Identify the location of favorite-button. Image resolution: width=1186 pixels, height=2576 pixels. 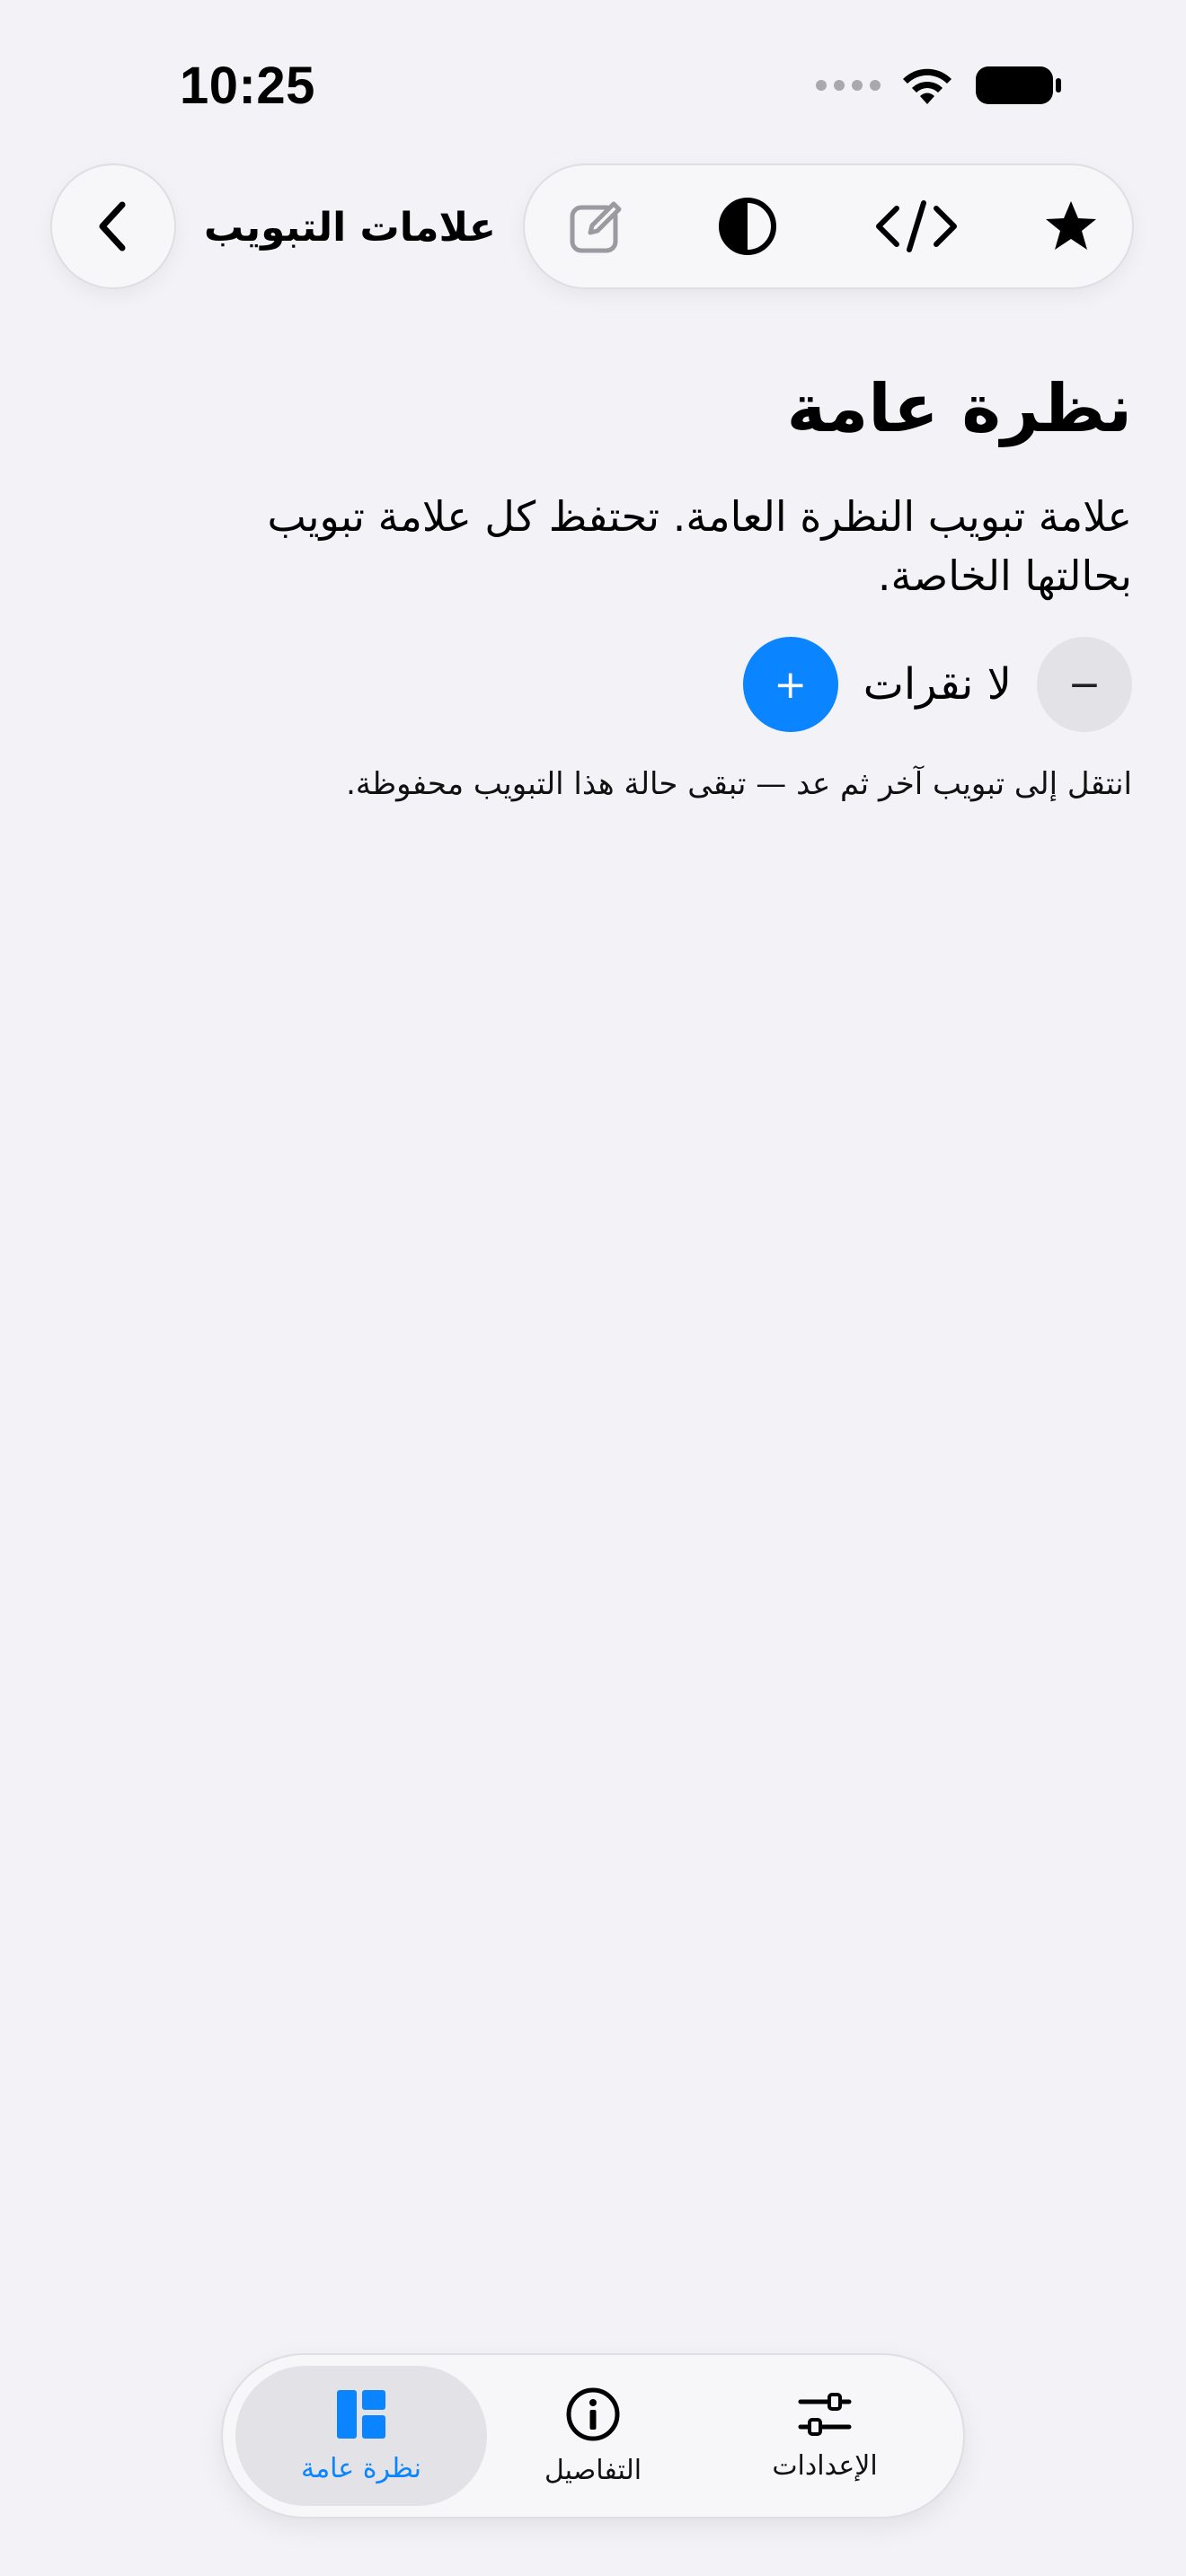
(1071, 226).